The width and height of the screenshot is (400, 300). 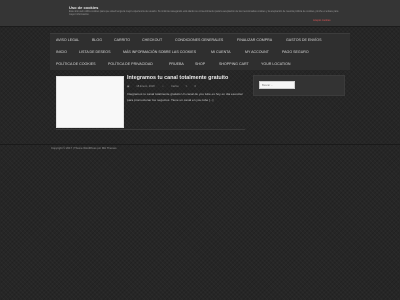 What do you see at coordinates (76, 64) in the screenshot?
I see `nav-item-politica-de-cookies: POLÍTICA DE COOKIES` at bounding box center [76, 64].